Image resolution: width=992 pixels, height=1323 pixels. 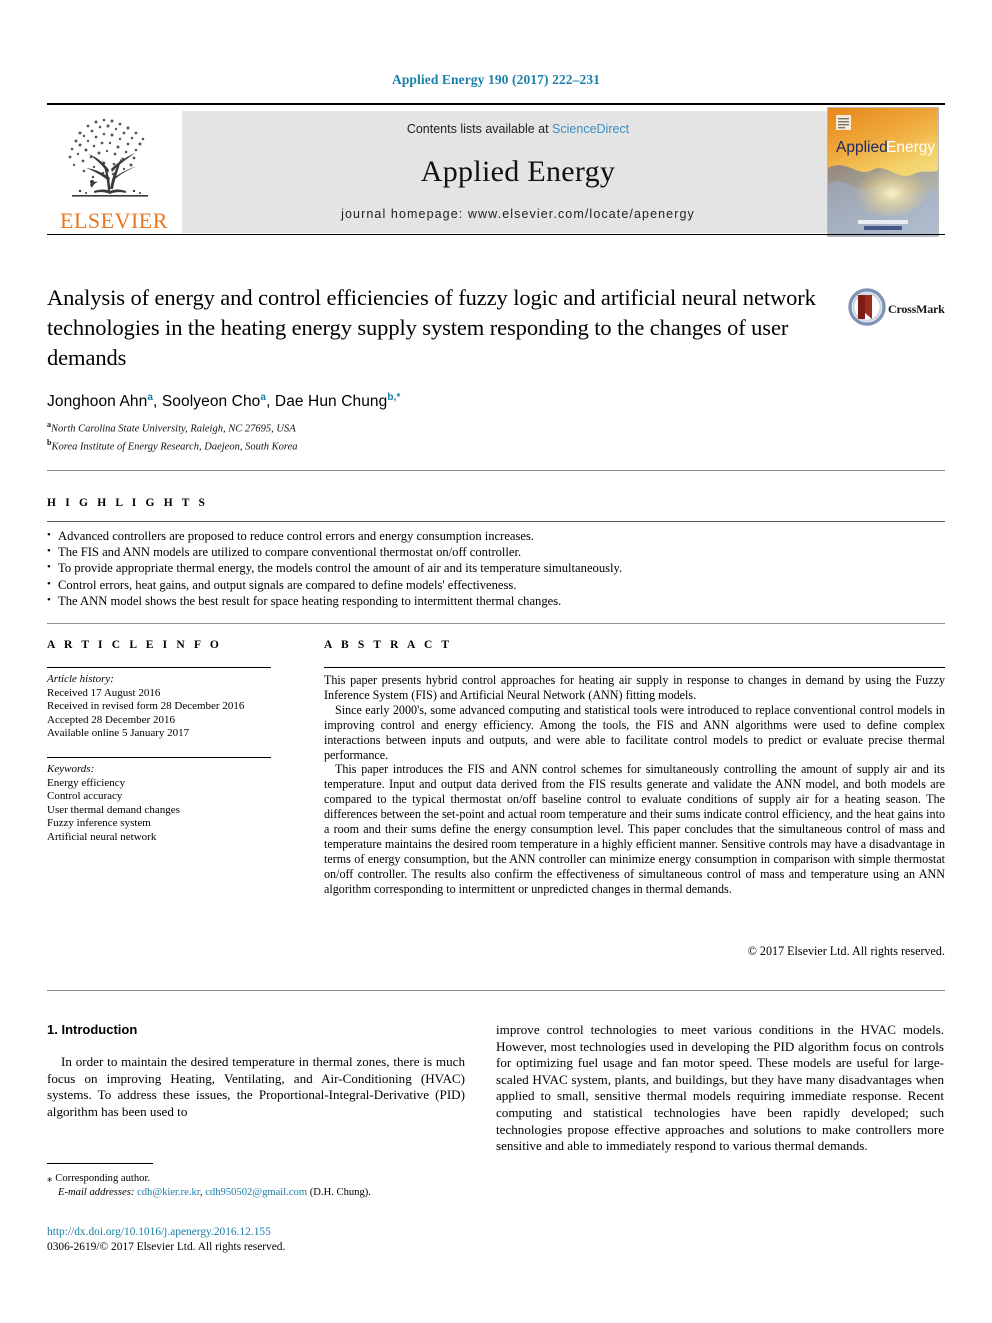 I want to click on sciencedirect-link: ScienceDirect, so click(x=590, y=129).